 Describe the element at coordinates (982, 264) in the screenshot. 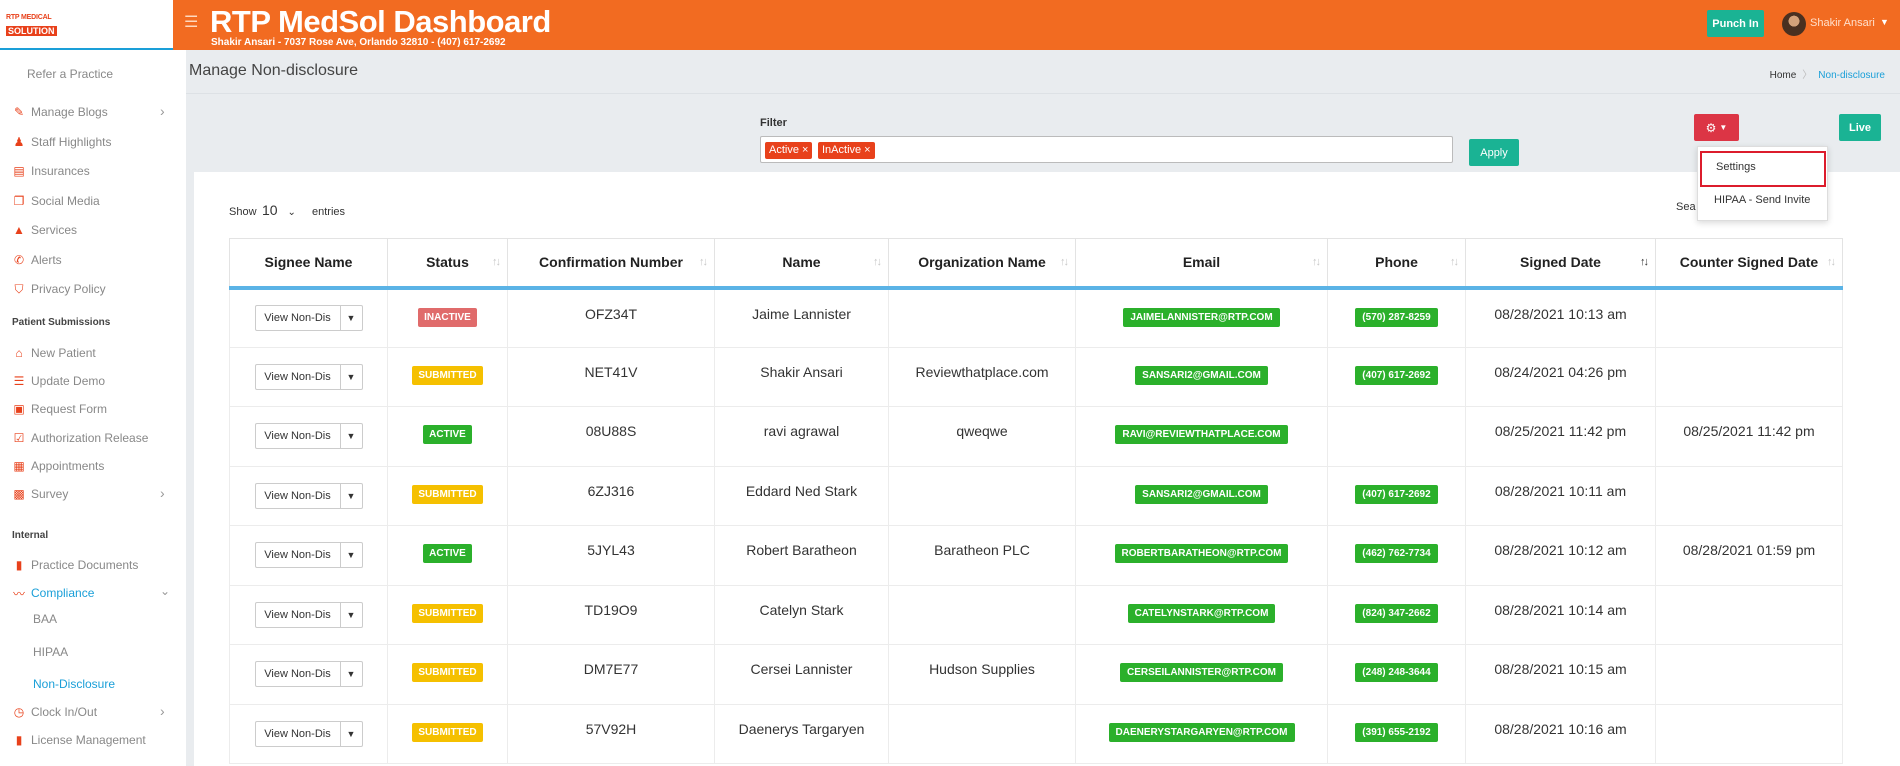

I see `column-header: Organization Name ↑↓` at that location.